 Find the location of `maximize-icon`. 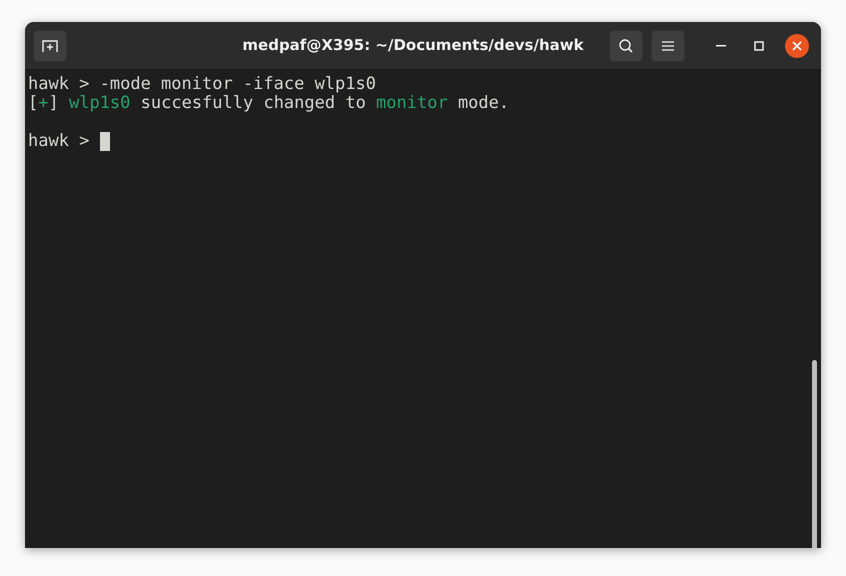

maximize-icon is located at coordinates (759, 45).